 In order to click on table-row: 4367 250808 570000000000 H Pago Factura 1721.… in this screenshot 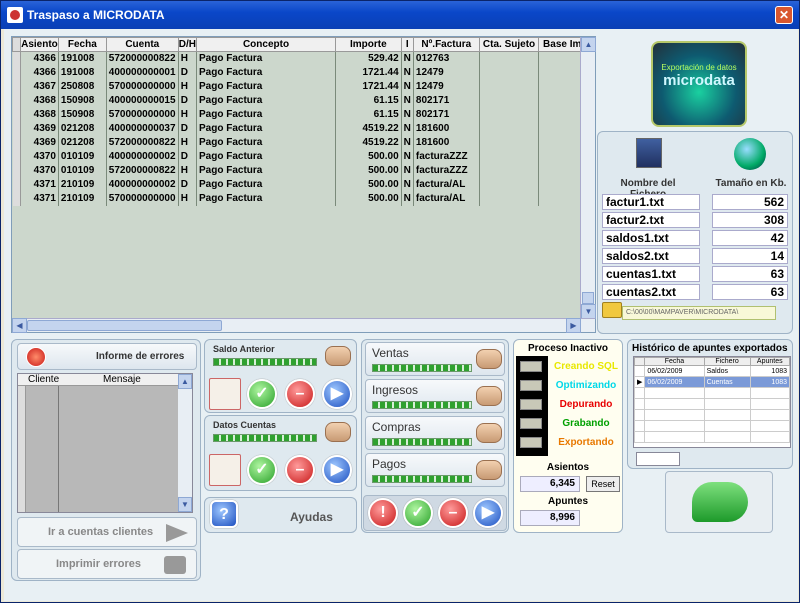, I will do `click(303, 86)`.